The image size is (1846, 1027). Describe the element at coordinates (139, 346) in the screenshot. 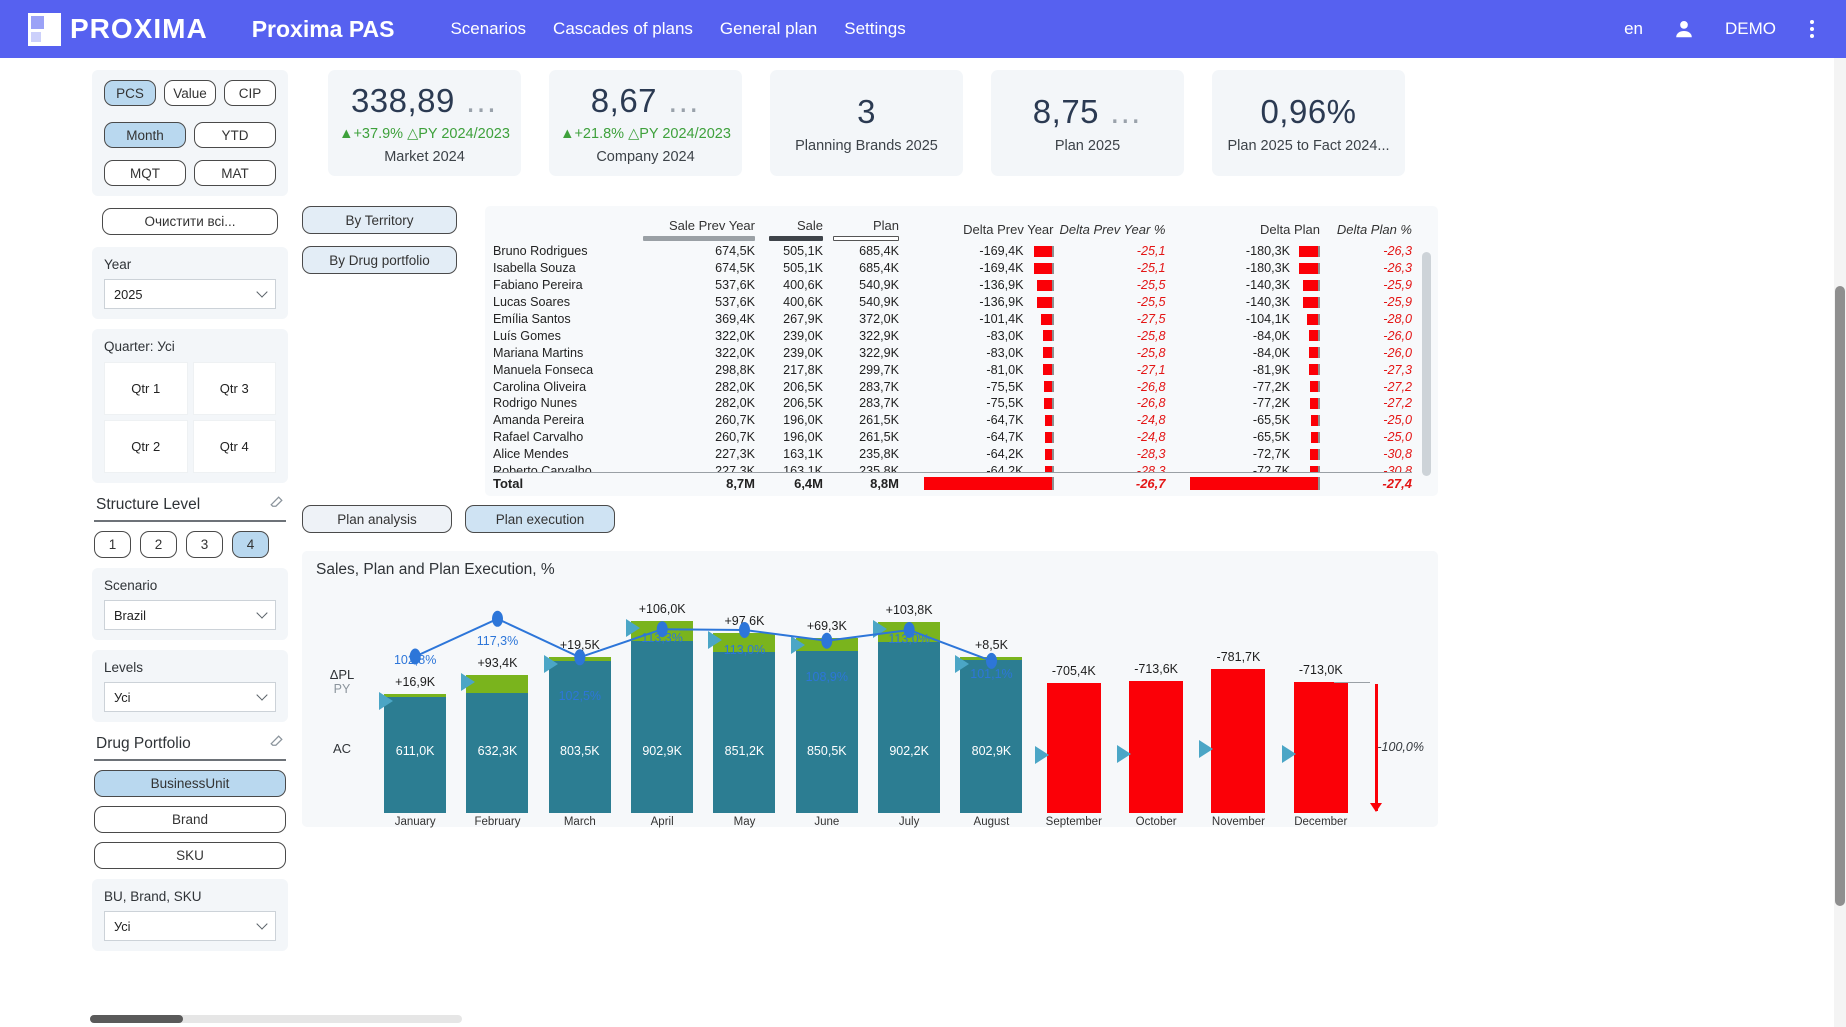

I see `quarter-label: Quarter: Усі` at that location.